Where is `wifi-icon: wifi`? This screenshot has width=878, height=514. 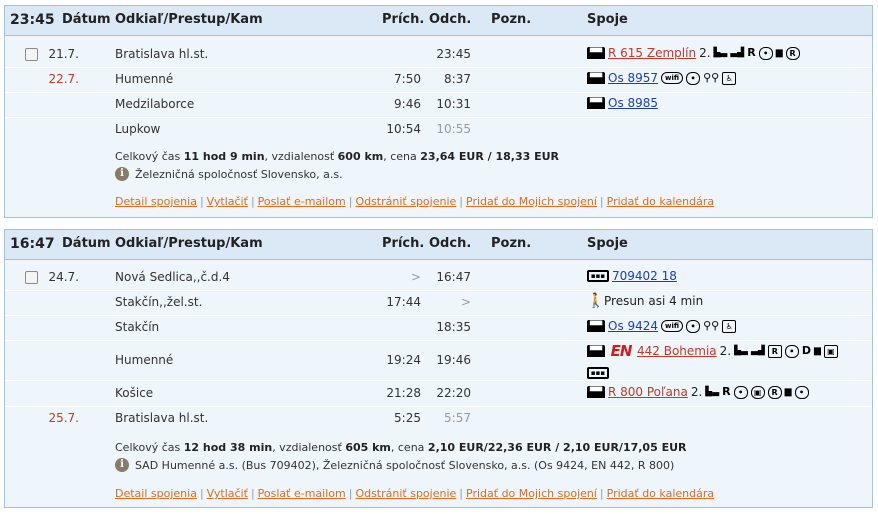 wifi-icon: wifi is located at coordinates (672, 78).